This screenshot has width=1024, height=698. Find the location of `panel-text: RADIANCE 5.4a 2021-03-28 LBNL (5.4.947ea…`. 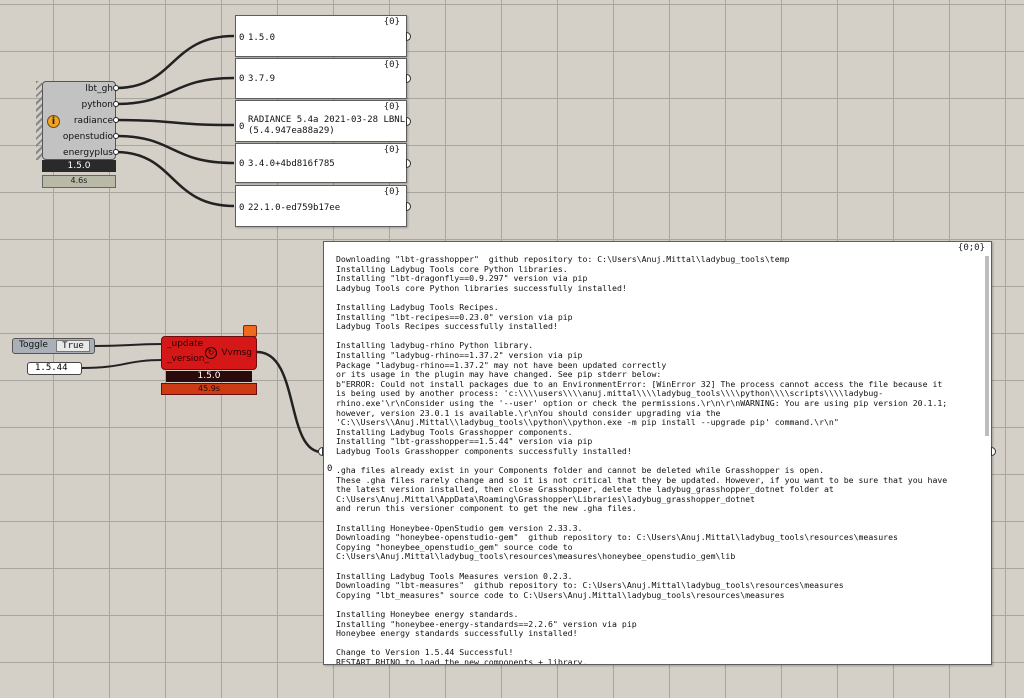

panel-text: RADIANCE 5.4a 2021-03-28 LBNL (5.4.947ea… is located at coordinates (327, 125).